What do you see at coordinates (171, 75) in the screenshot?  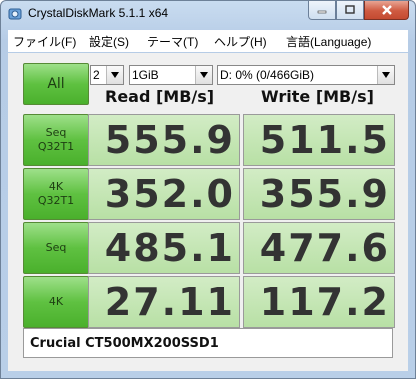 I see `size-select: 1GiB` at bounding box center [171, 75].